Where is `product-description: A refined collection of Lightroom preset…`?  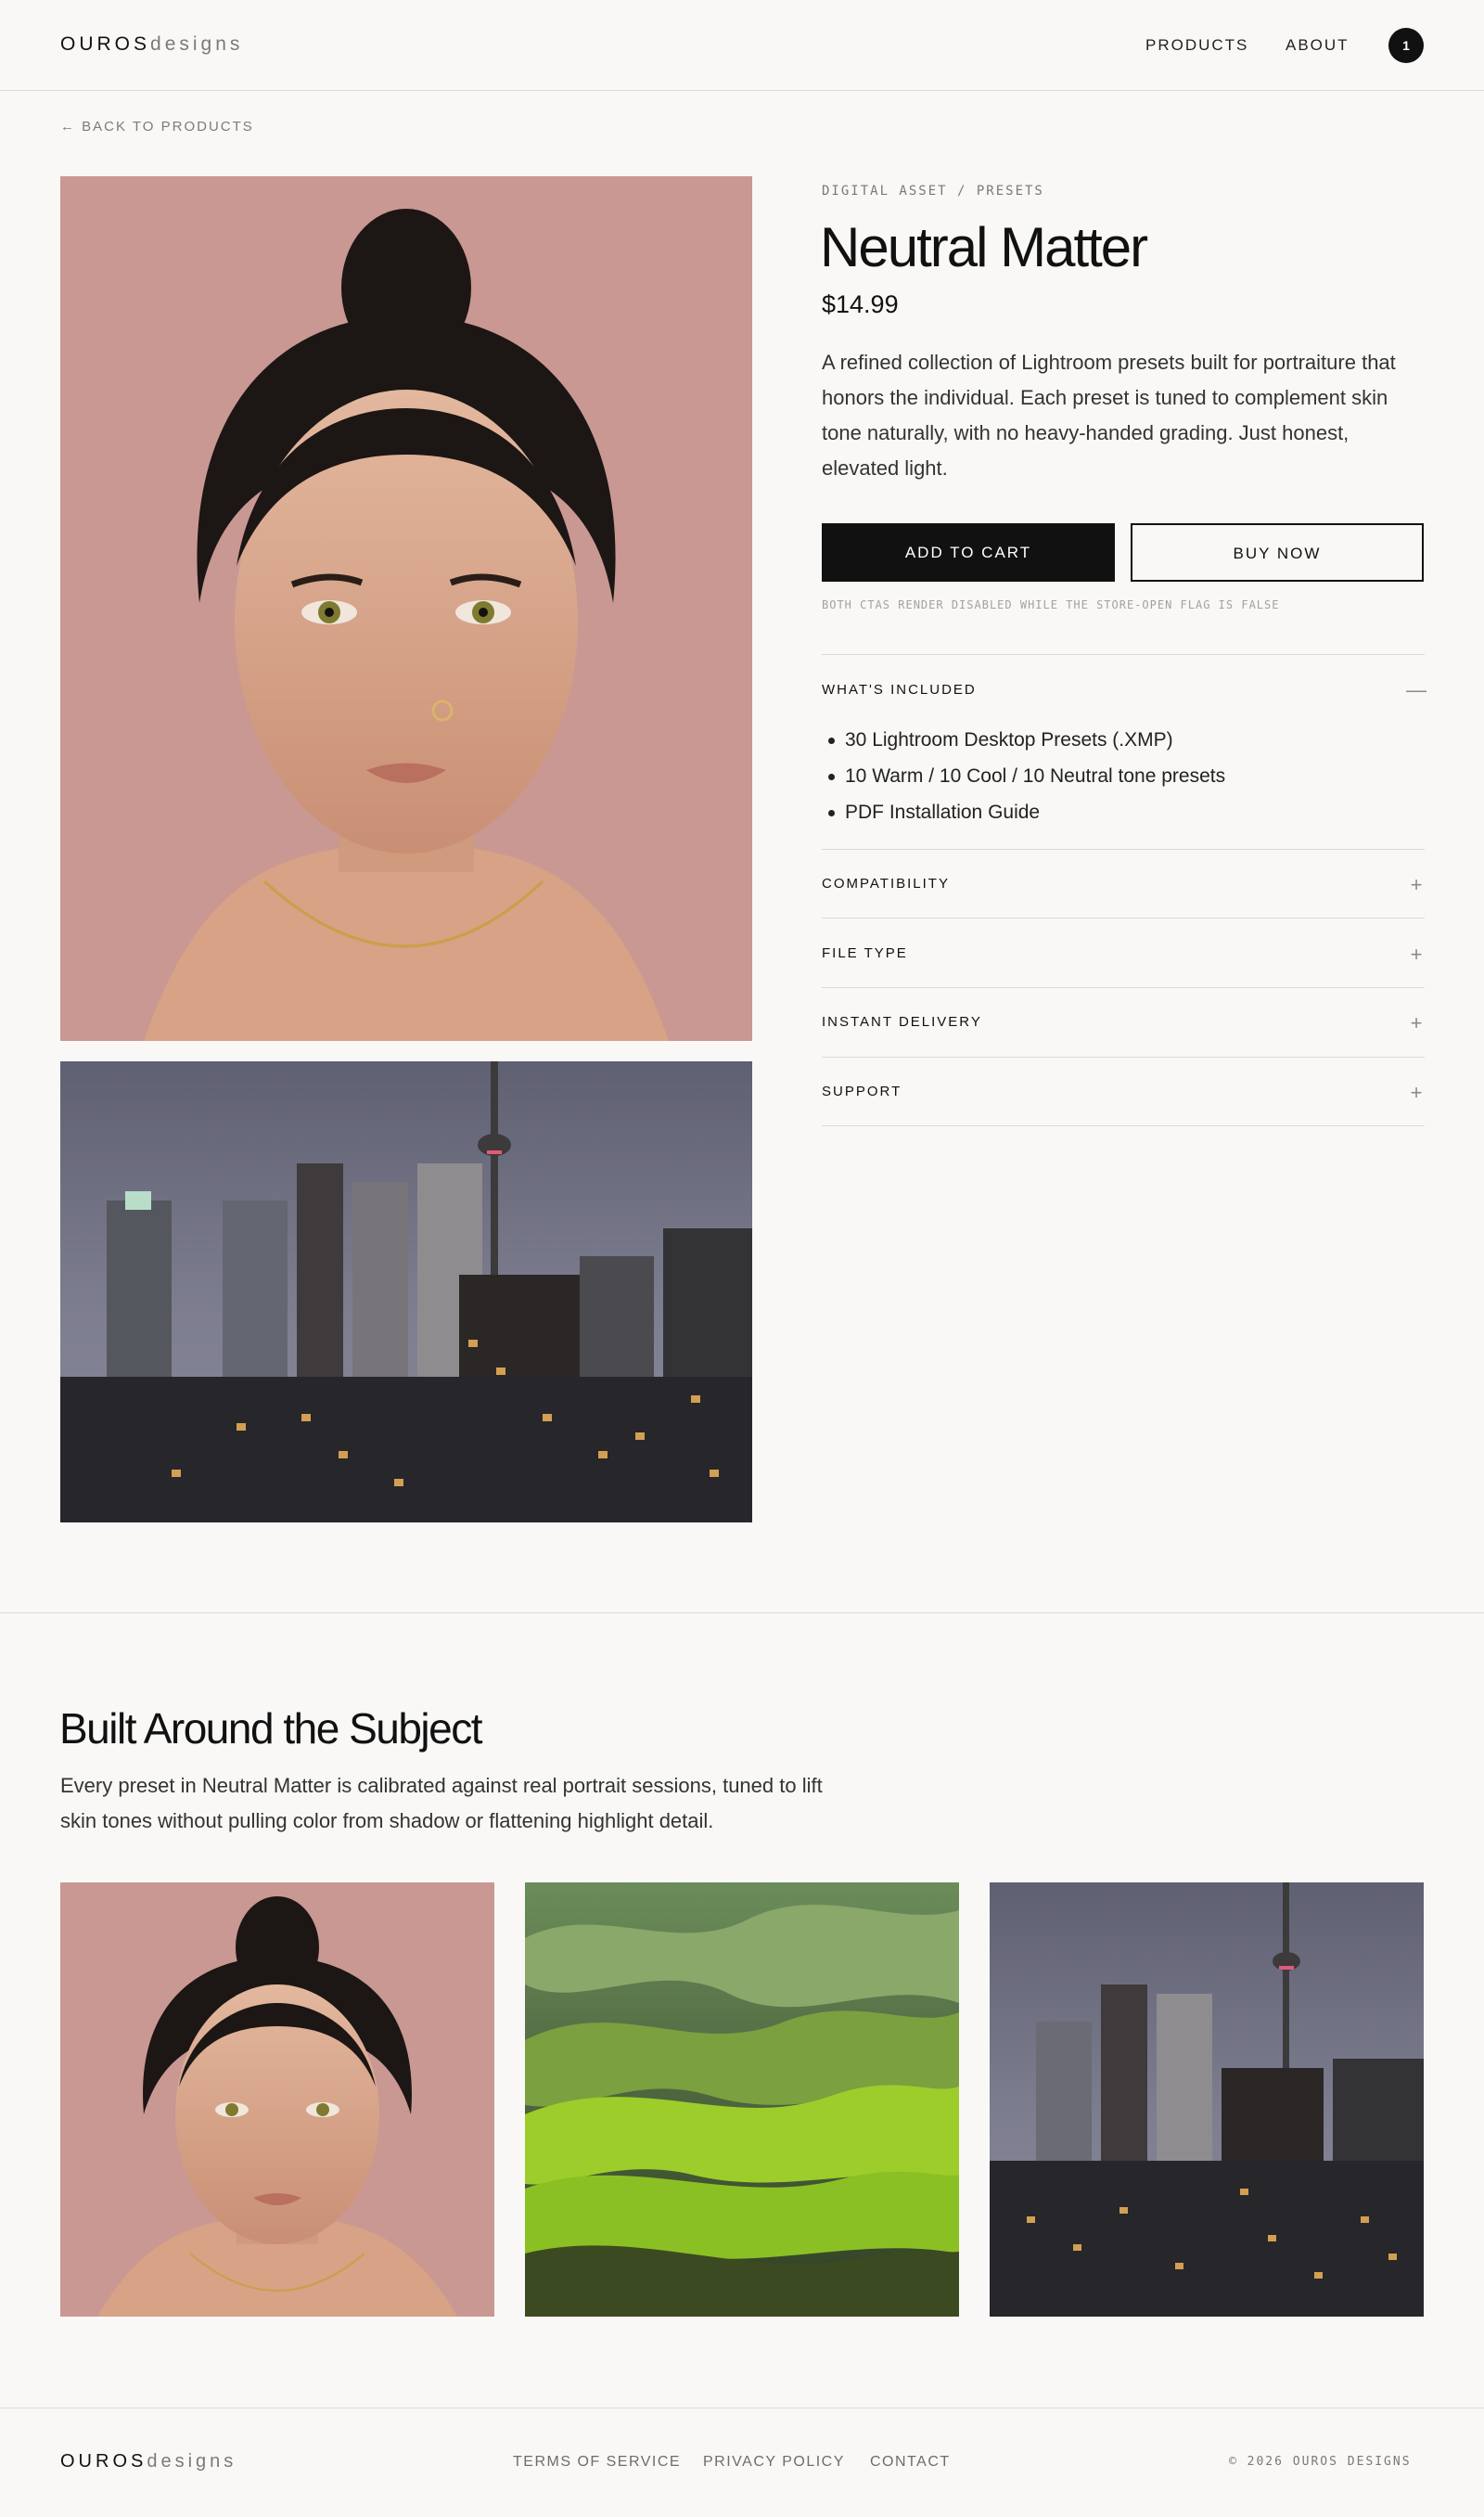 product-description: A refined collection of Lightroom preset… is located at coordinates (1109, 415).